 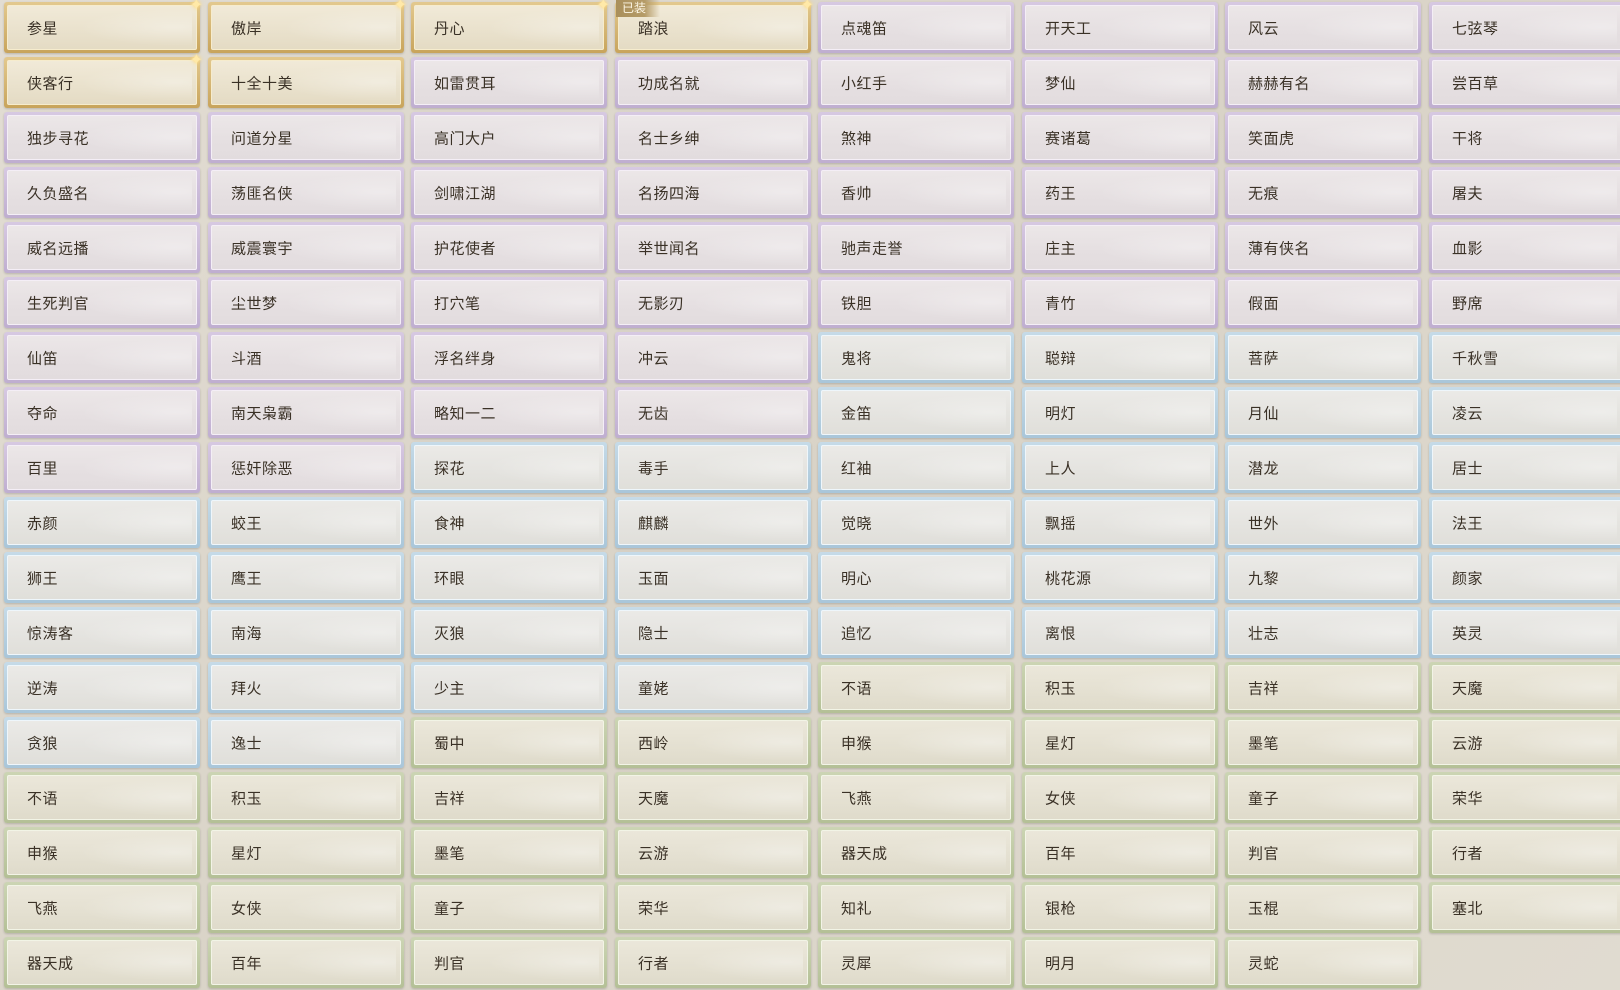 I want to click on title-card: 上人, so click(x=1120, y=467).